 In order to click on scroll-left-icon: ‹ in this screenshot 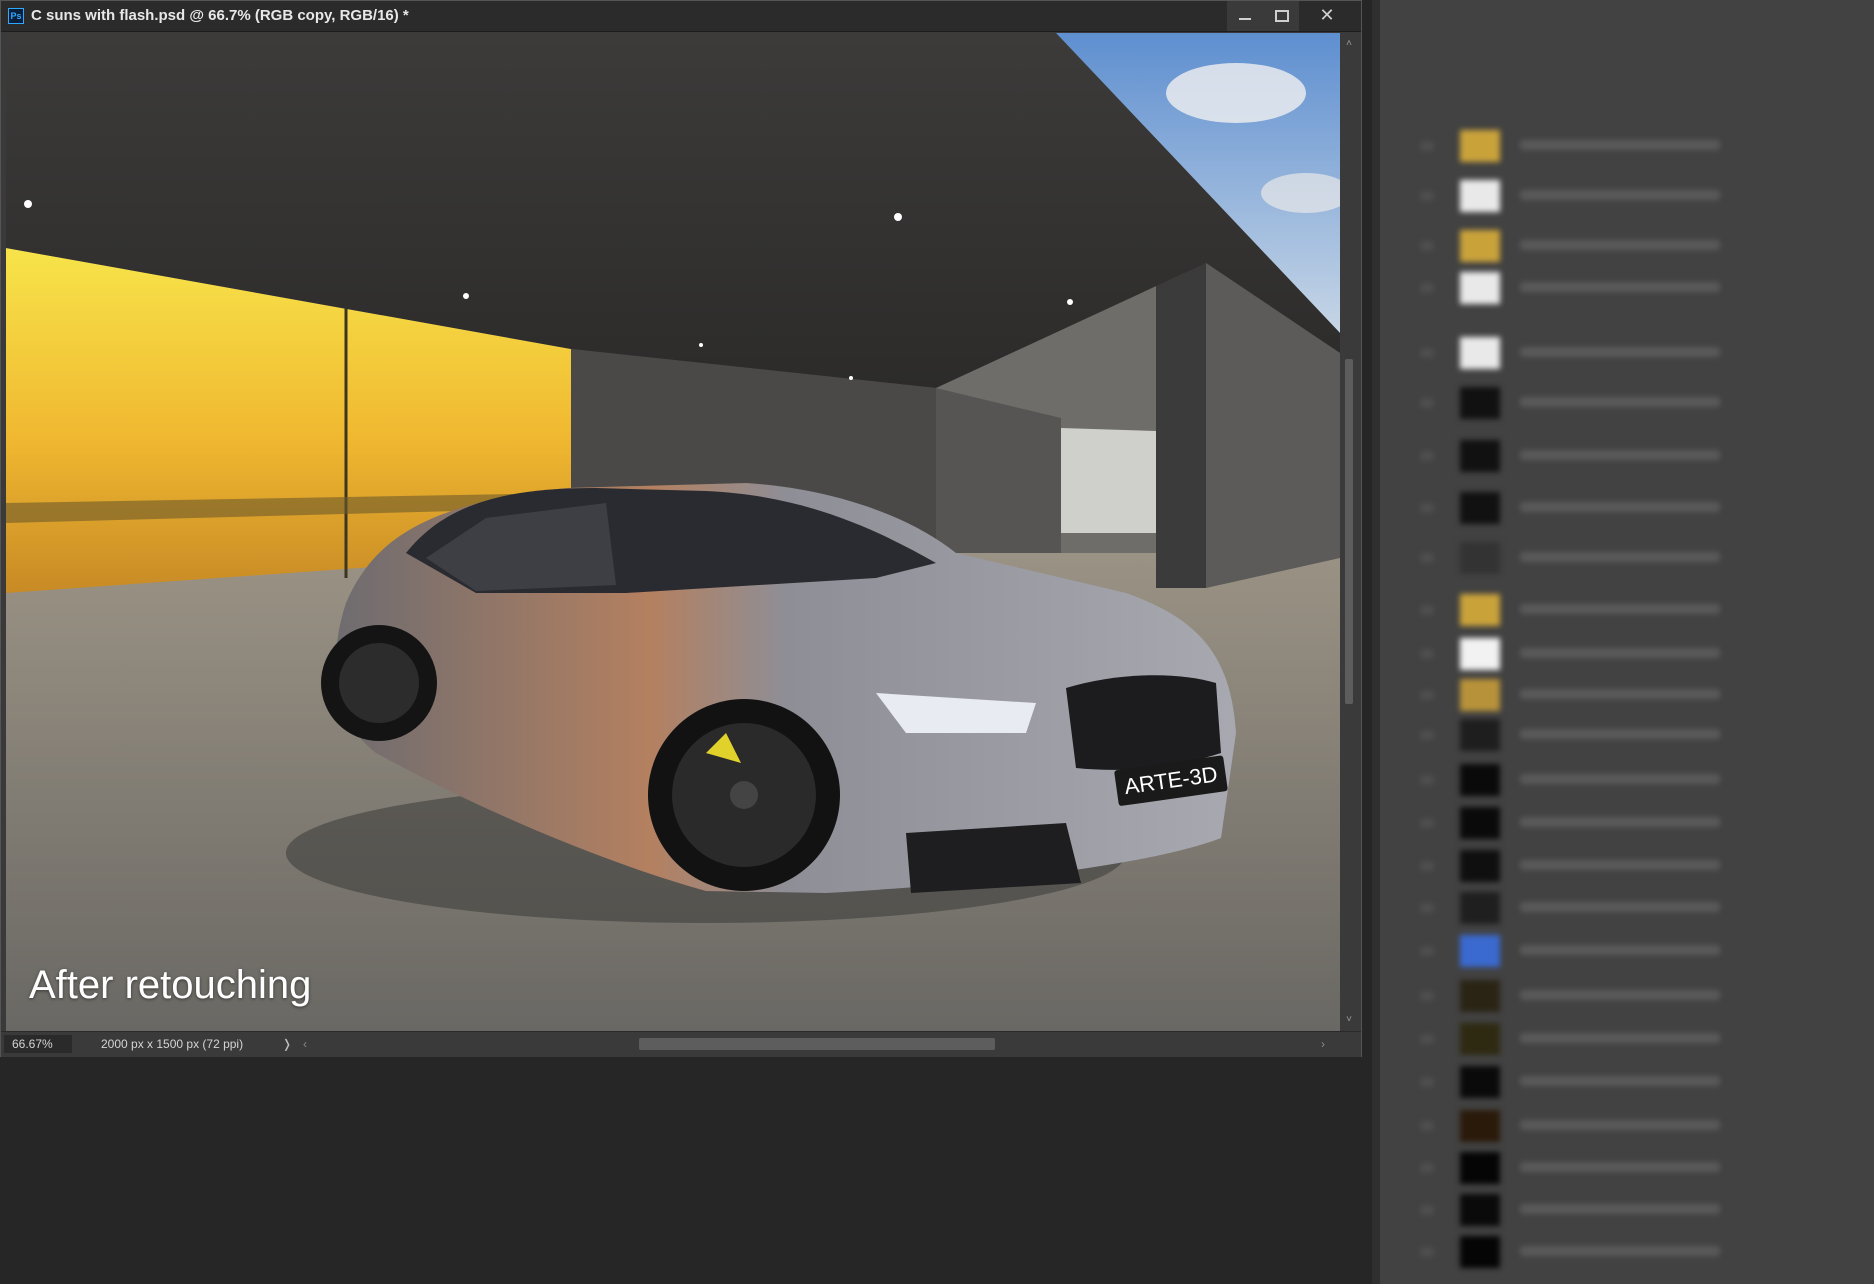, I will do `click(305, 1044)`.